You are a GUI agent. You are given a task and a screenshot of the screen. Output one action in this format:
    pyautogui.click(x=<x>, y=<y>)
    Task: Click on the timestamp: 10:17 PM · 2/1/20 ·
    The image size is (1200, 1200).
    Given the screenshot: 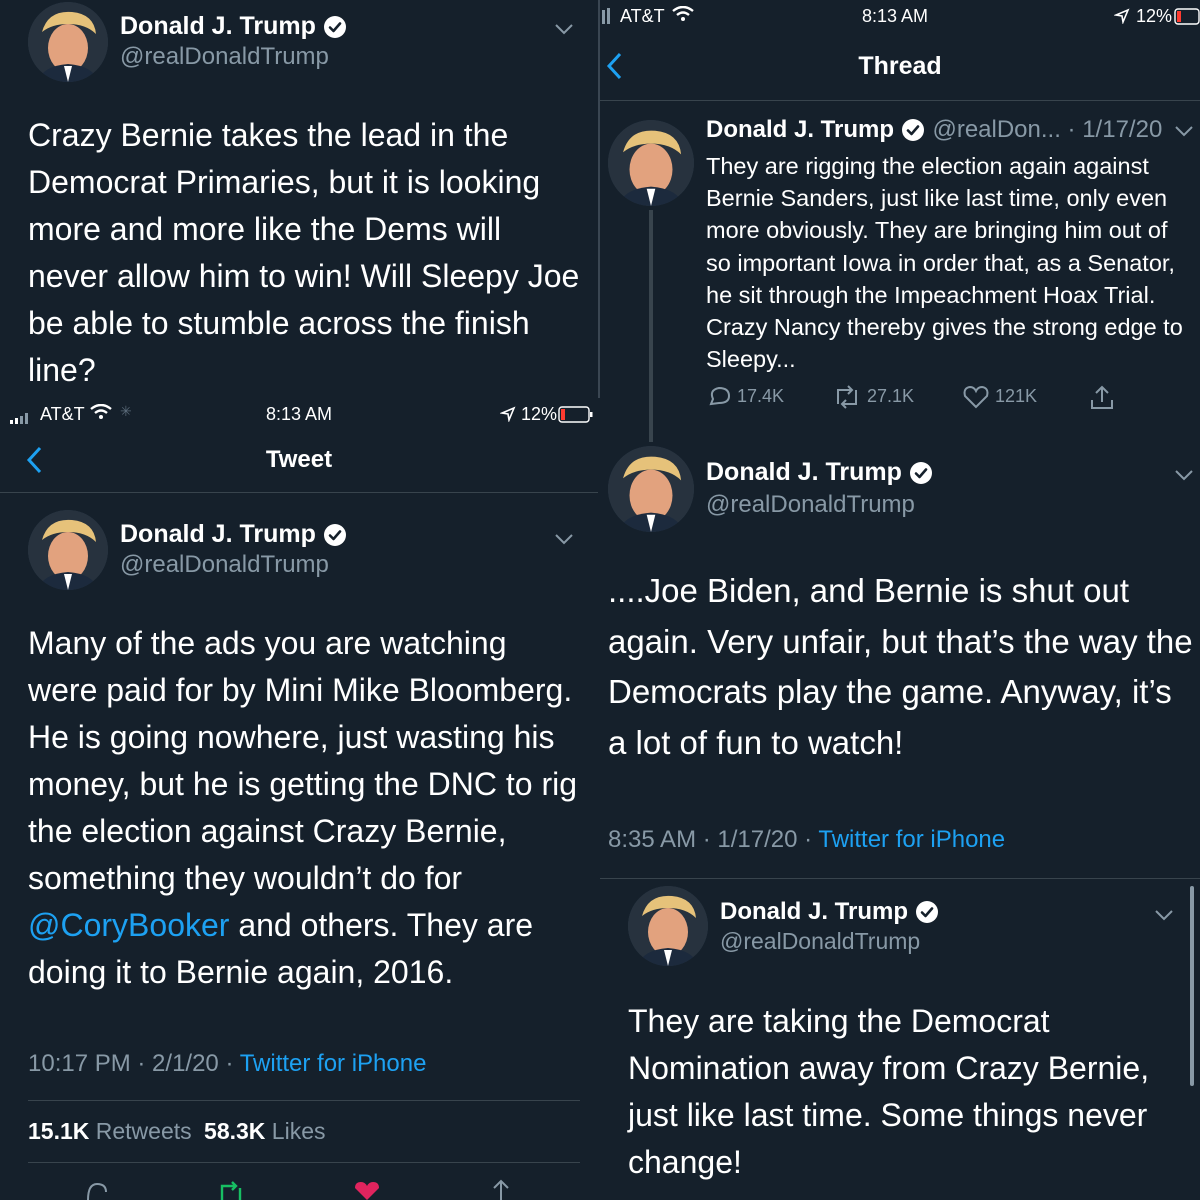 What is the action you would take?
    pyautogui.click(x=134, y=1063)
    